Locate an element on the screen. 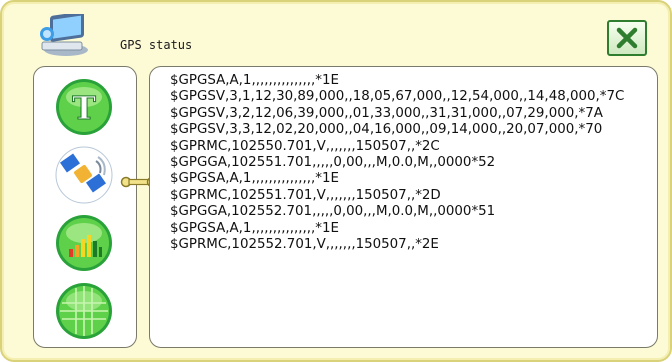 The width and height of the screenshot is (672, 362). svg-text: T is located at coordinates (84, 108).